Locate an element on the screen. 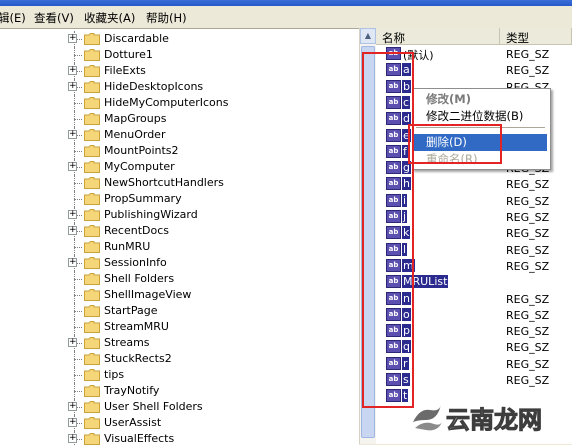  tree-item: + Streams is located at coordinates (175, 343).